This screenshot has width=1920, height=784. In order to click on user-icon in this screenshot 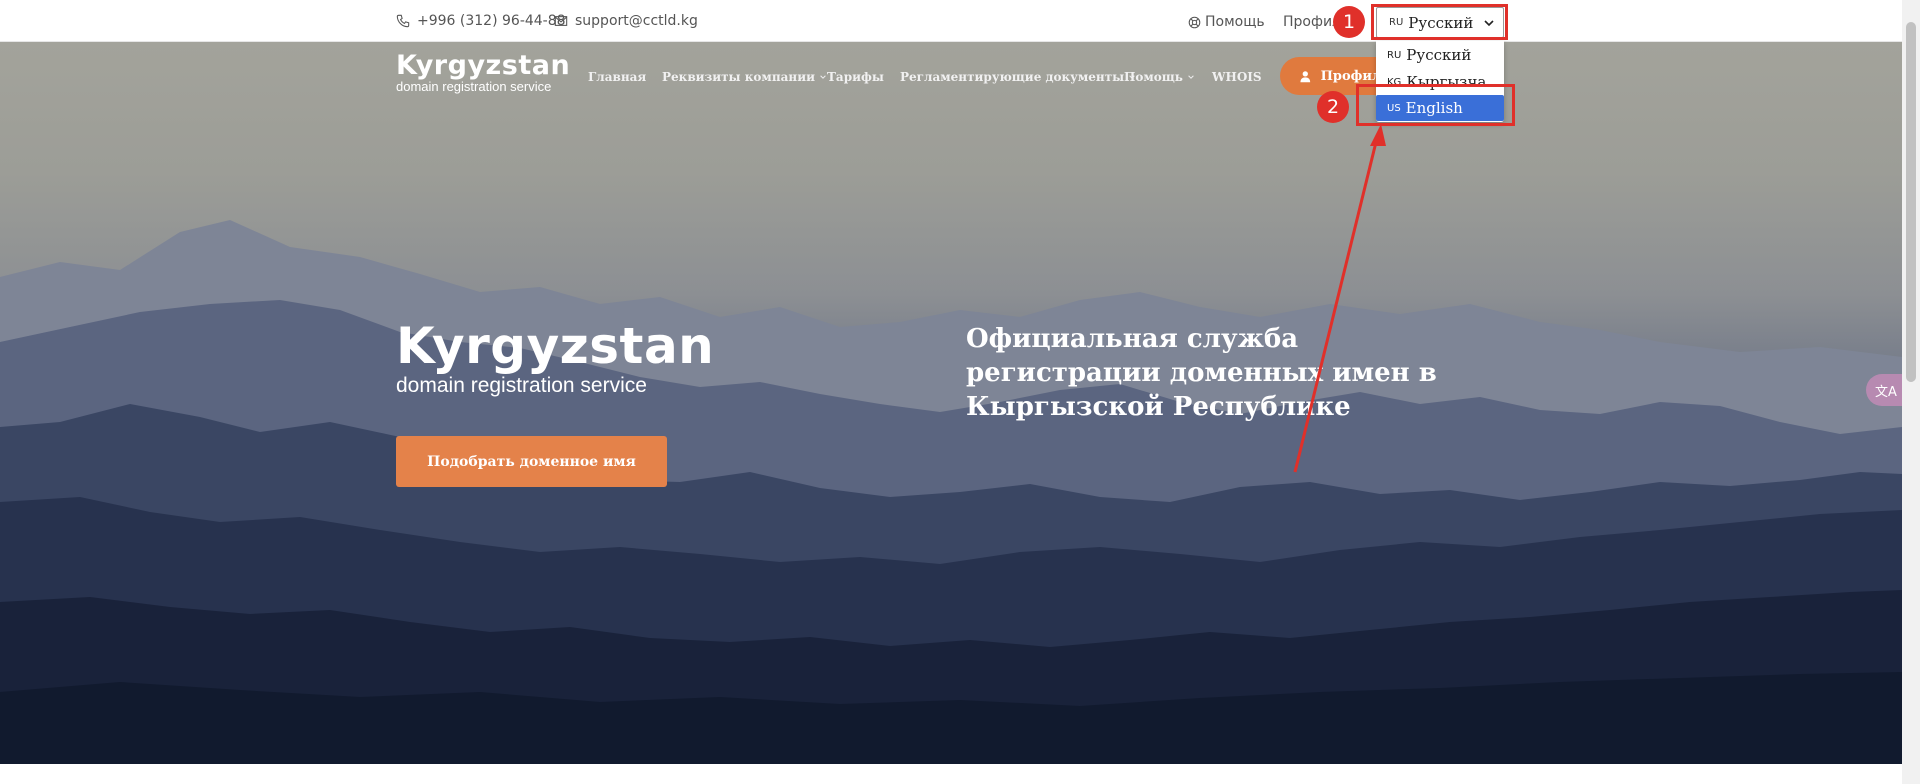, I will do `click(1305, 76)`.